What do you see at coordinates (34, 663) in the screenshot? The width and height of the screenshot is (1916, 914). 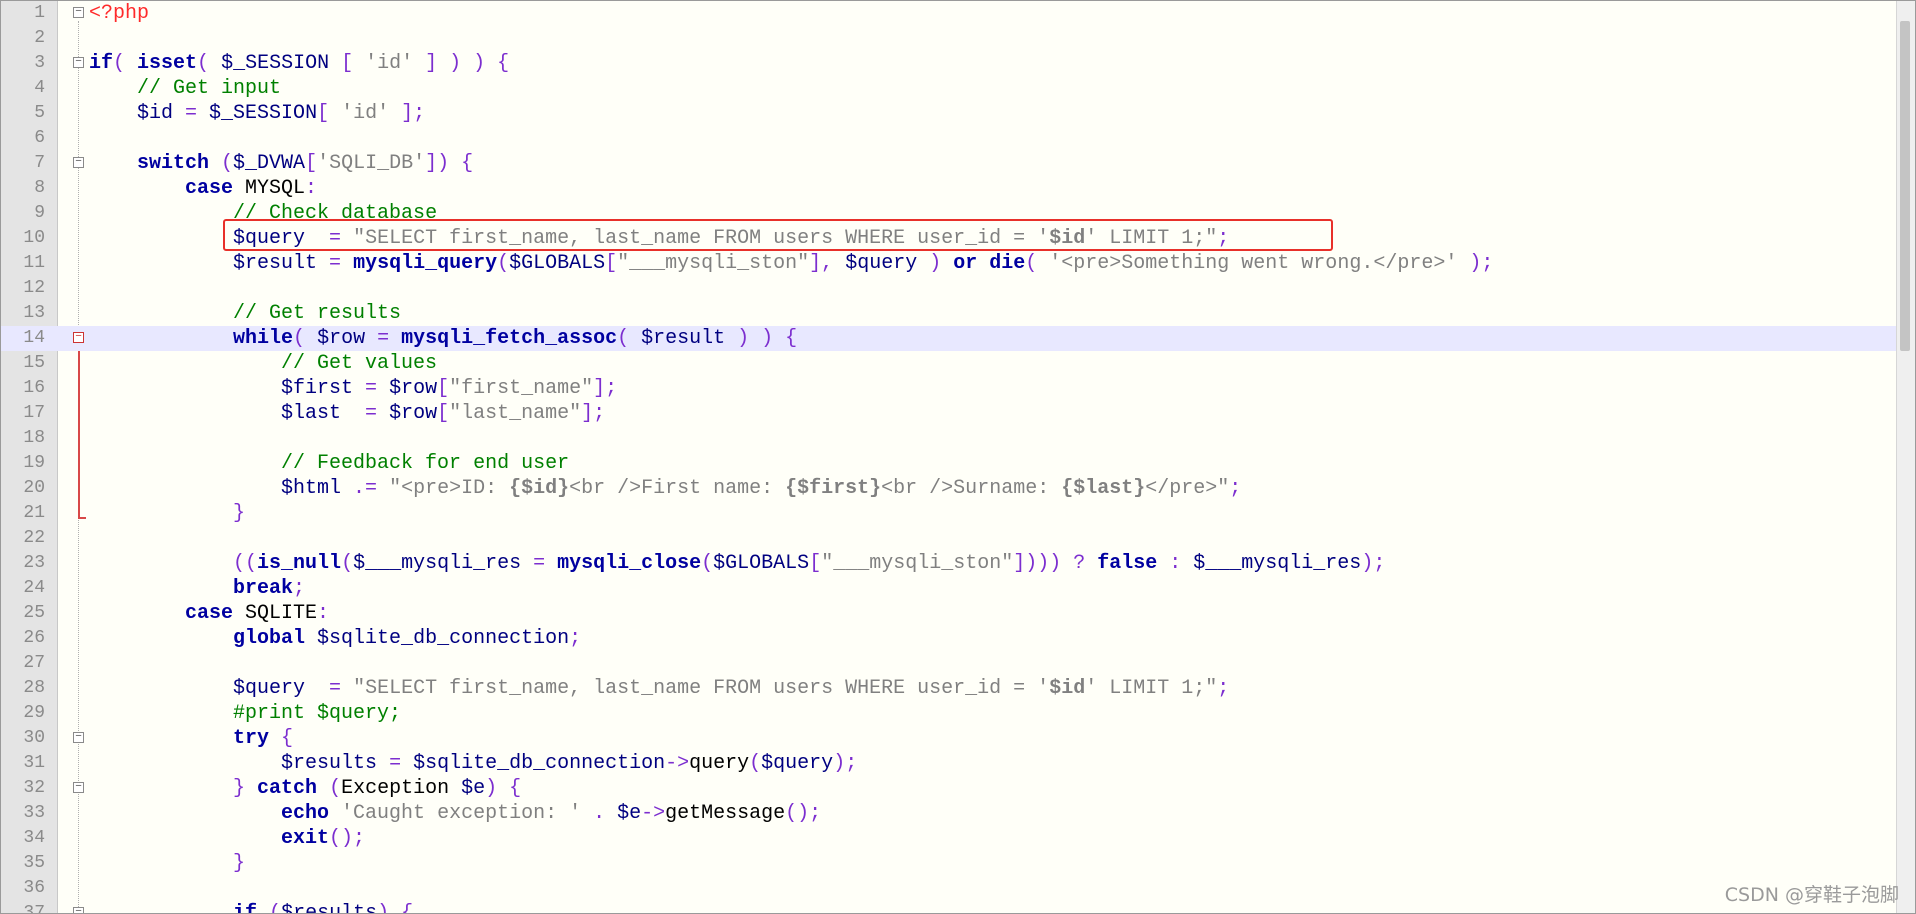 I see `line-number: 27` at bounding box center [34, 663].